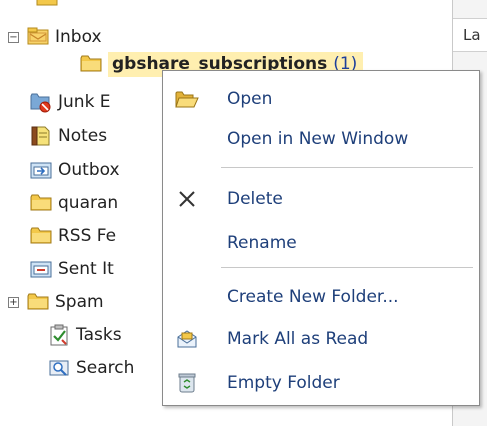 The height and width of the screenshot is (426, 487). I want to click on junk-folder-icon, so click(41, 102).